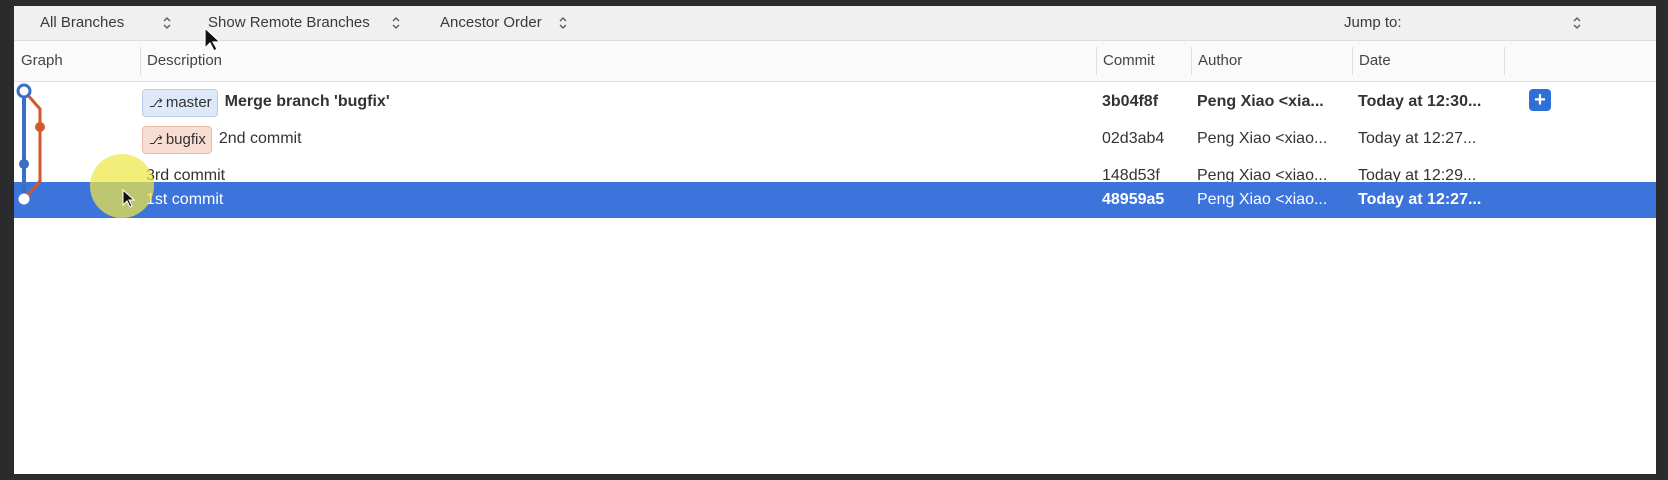  What do you see at coordinates (82, 22) in the screenshot?
I see `branches-select-label: All Branches` at bounding box center [82, 22].